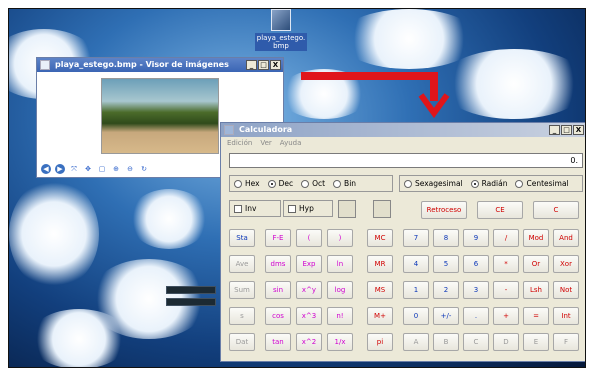  I want to click on calculator-title: Calculadora, so click(266, 129).